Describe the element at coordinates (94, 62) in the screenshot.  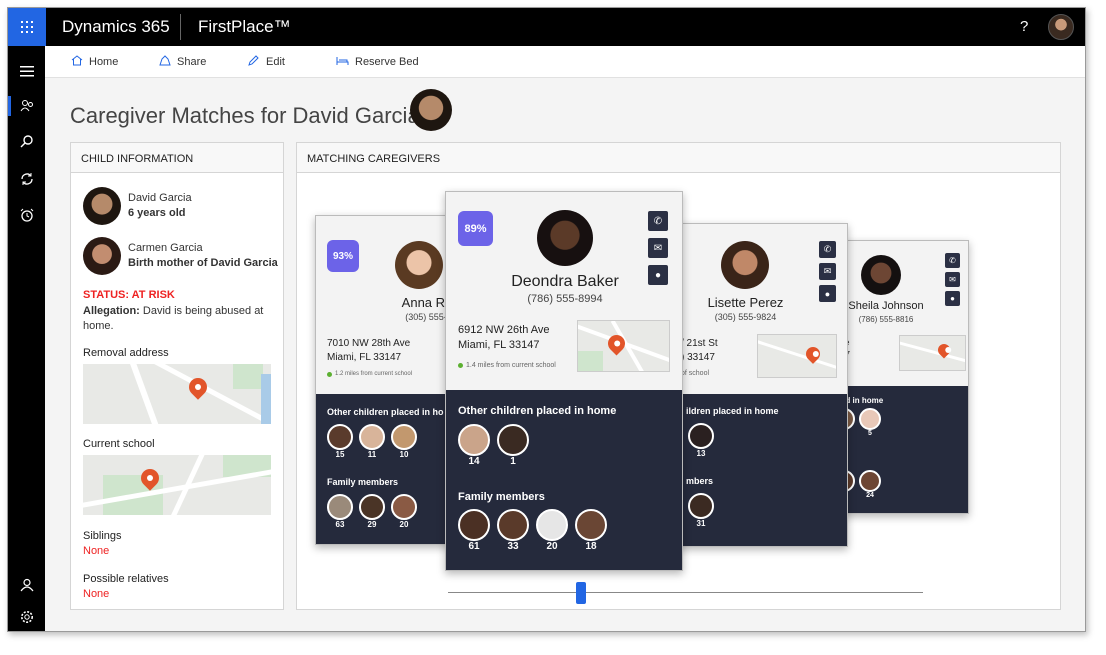
I see `home-button: Home` at that location.